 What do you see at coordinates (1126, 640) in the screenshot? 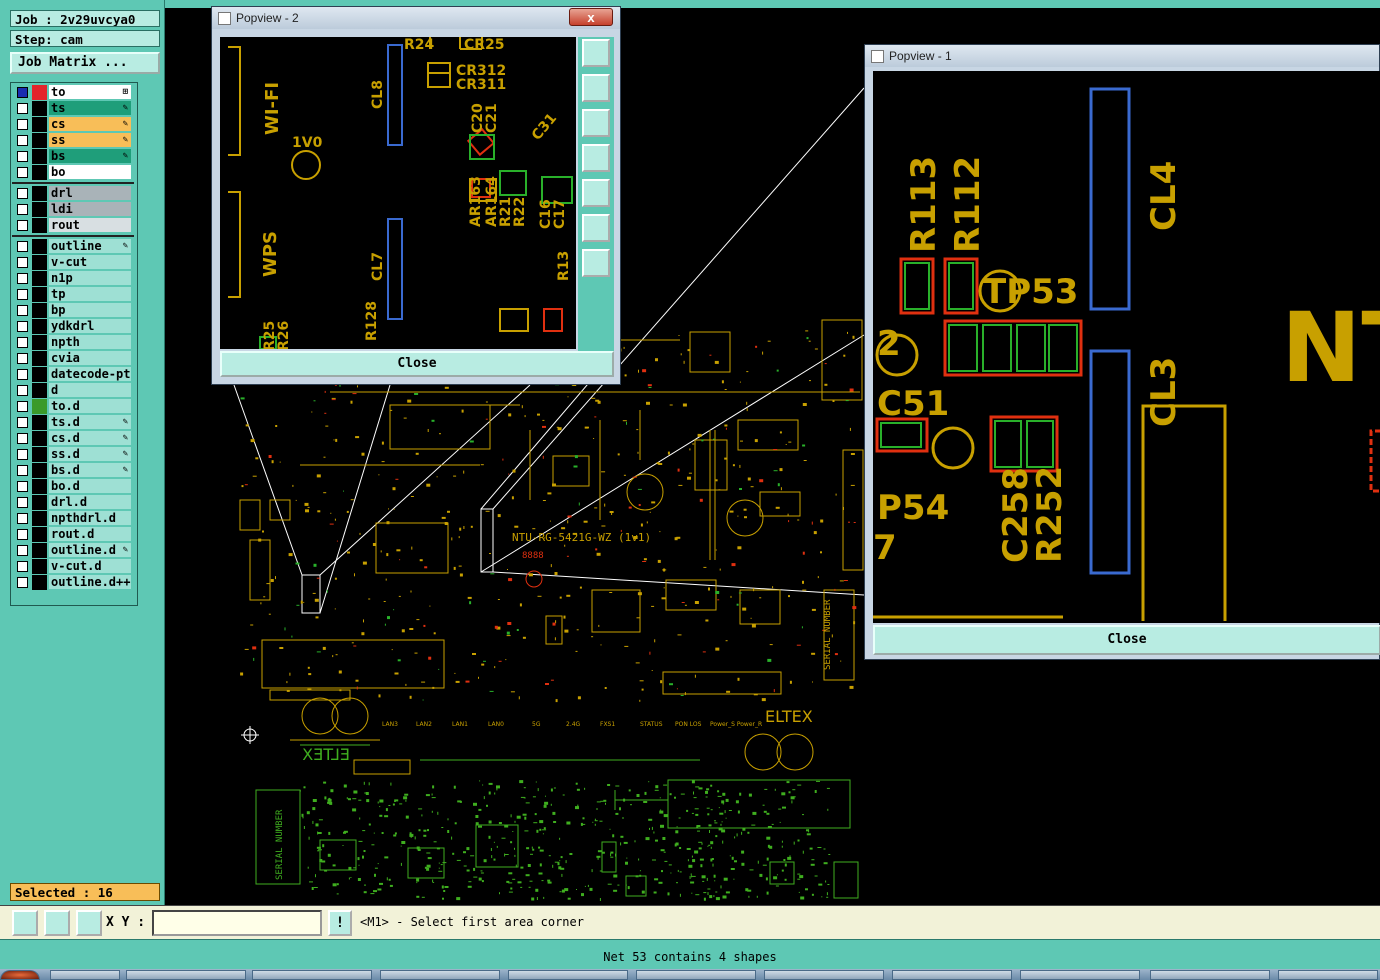
I see `popview-1-close-button: Close` at bounding box center [1126, 640].